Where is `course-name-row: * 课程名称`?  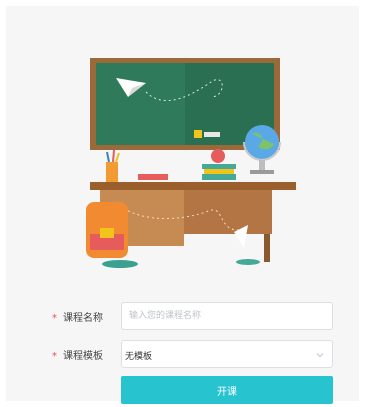
course-name-row: * 课程名称 is located at coordinates (182, 317).